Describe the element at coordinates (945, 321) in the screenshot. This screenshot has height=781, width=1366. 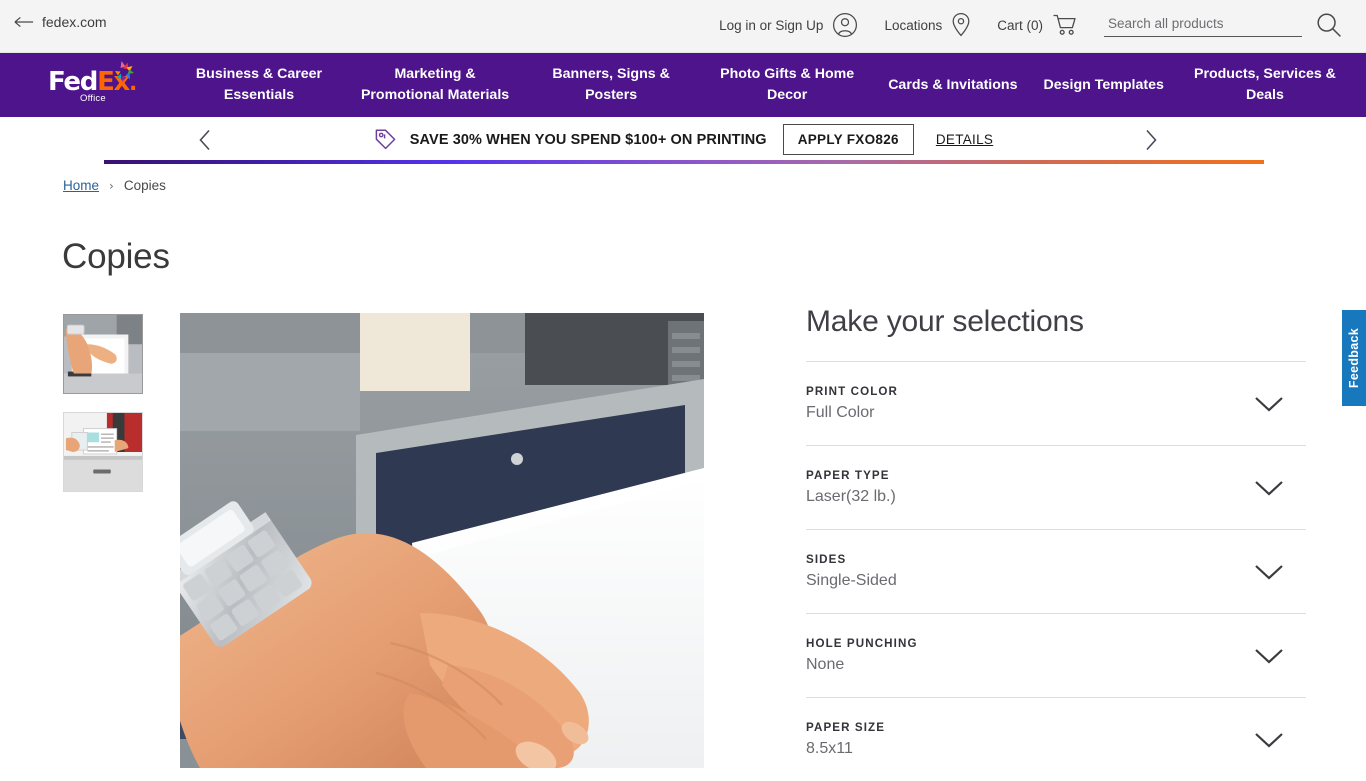
I see `selections-heading: Make your selections` at that location.